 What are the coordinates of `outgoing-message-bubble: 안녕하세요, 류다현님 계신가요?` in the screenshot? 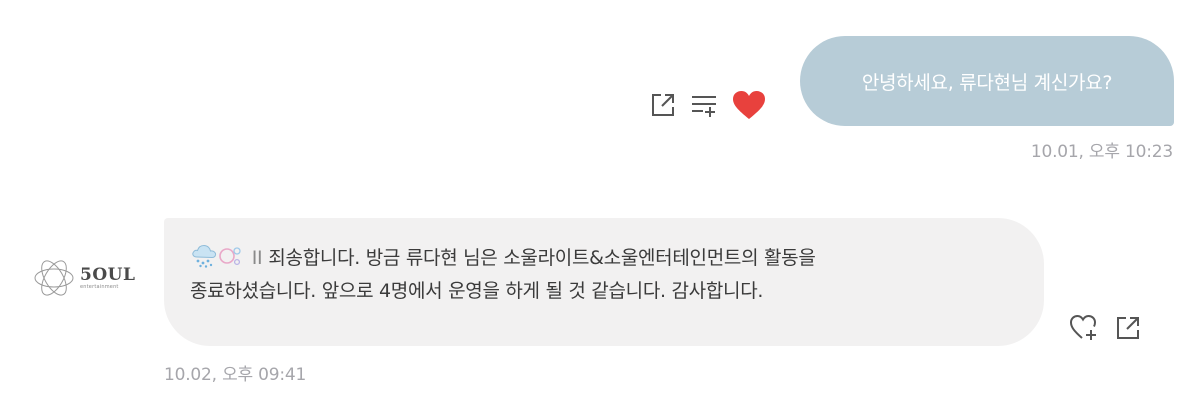 It's located at (987, 81).